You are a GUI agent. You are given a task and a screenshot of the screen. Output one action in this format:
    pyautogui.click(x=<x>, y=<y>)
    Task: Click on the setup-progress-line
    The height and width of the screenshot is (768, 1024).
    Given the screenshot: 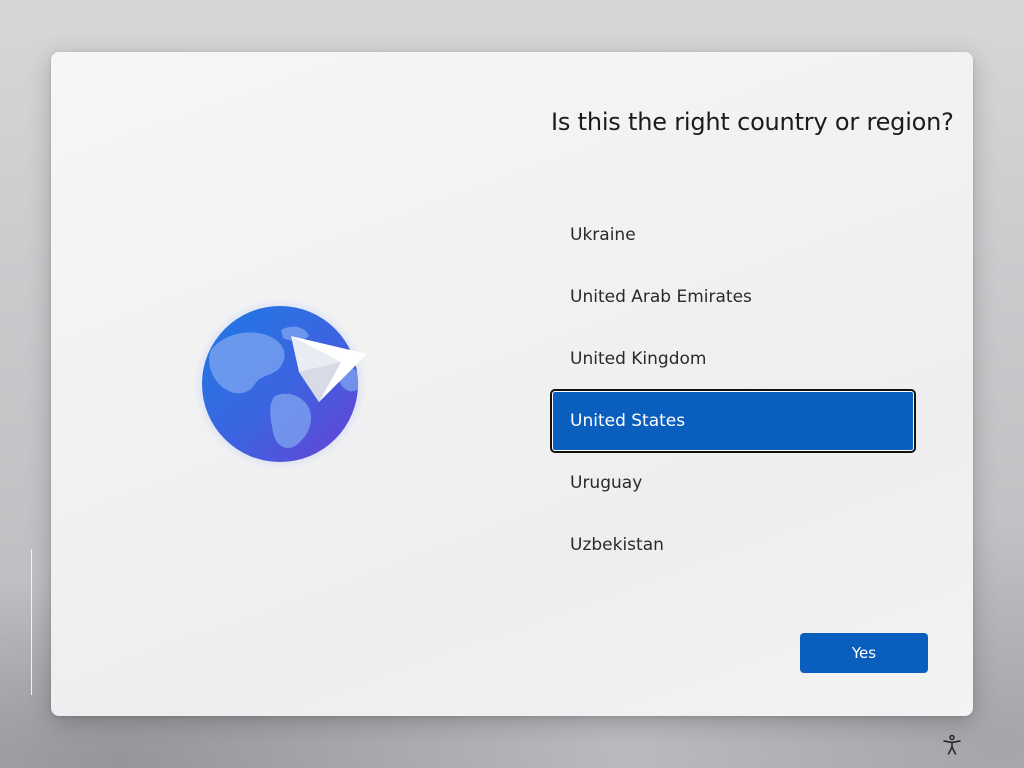 What is the action you would take?
    pyautogui.click(x=31, y=622)
    